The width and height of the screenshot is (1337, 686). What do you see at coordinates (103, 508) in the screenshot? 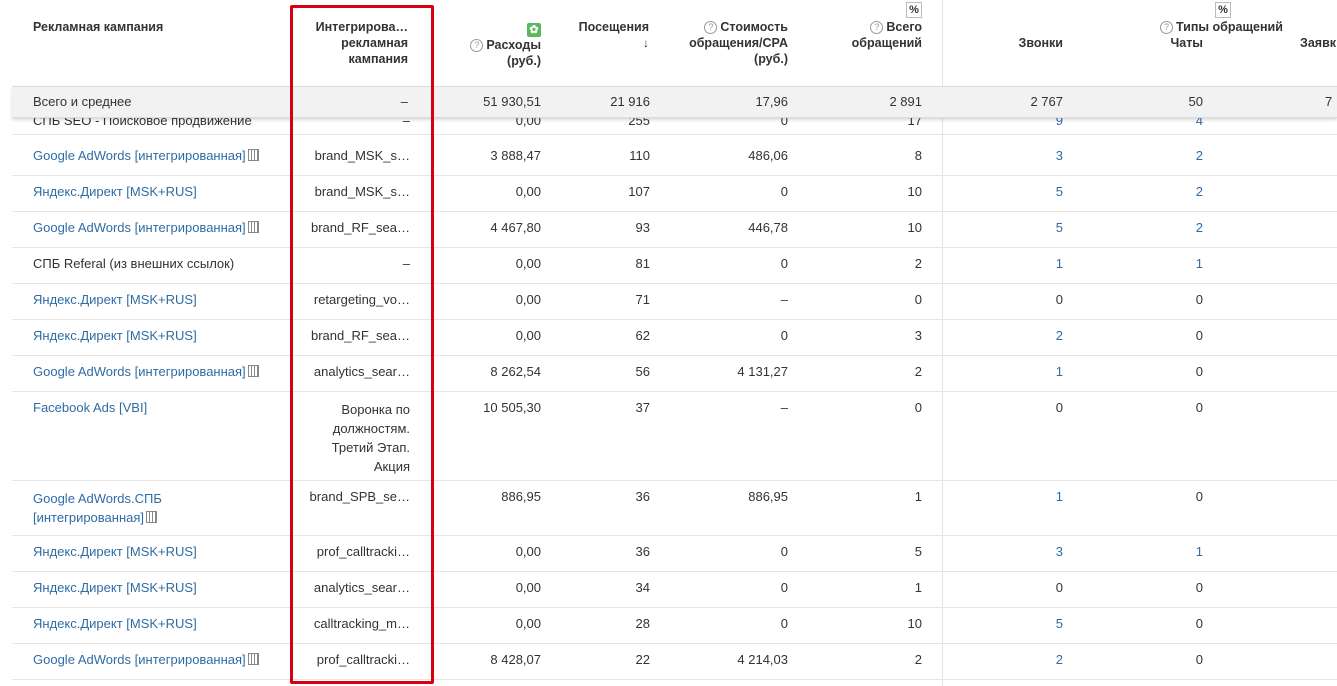
I see `campaign-cell: Google AdWords.СПБ [интегрированная]` at bounding box center [103, 508].